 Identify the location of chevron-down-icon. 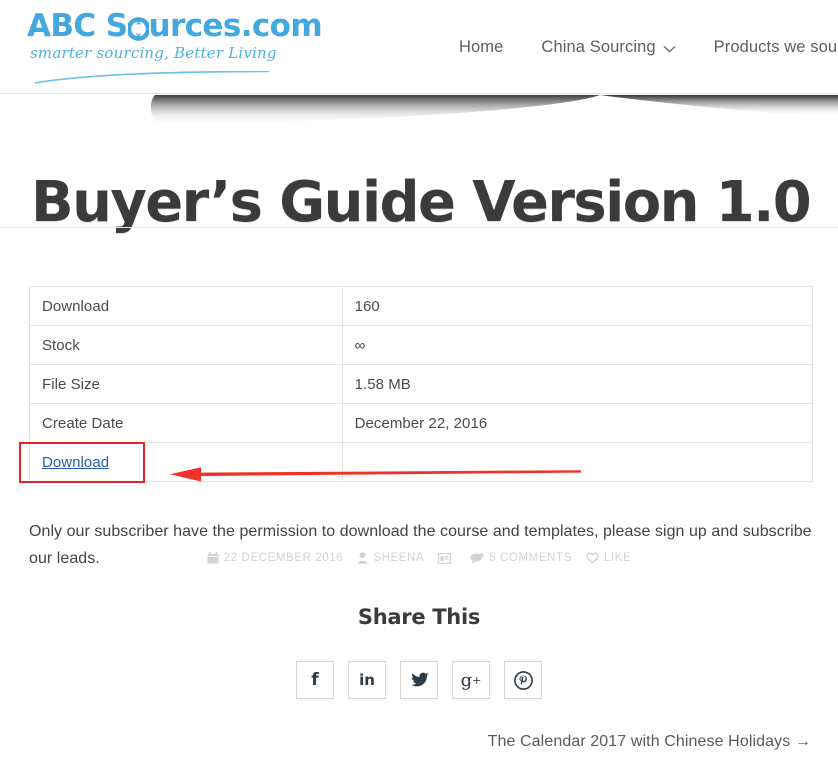
(669, 48).